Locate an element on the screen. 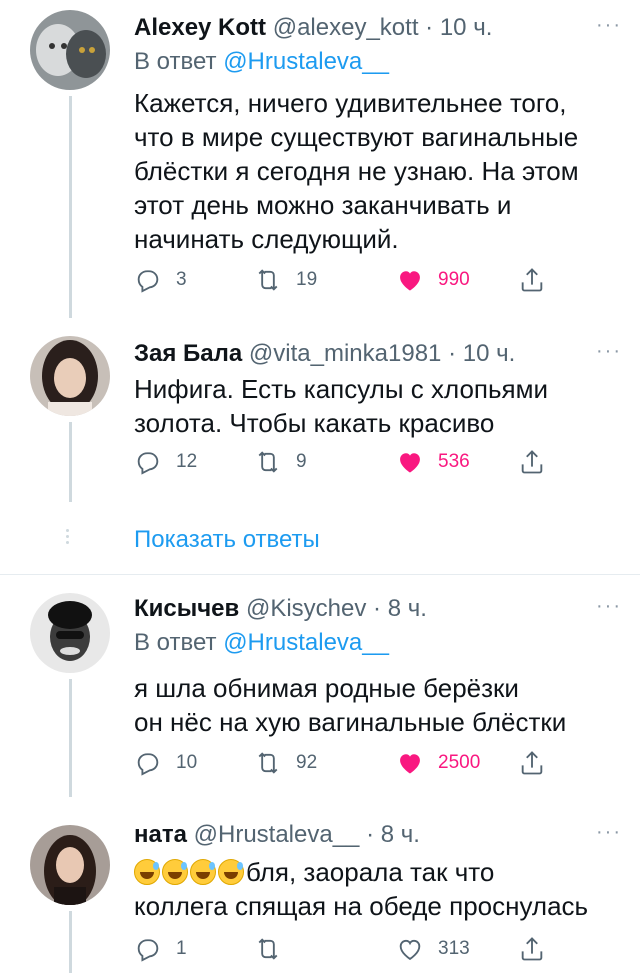  author-name: Alexey Kott is located at coordinates (200, 27).